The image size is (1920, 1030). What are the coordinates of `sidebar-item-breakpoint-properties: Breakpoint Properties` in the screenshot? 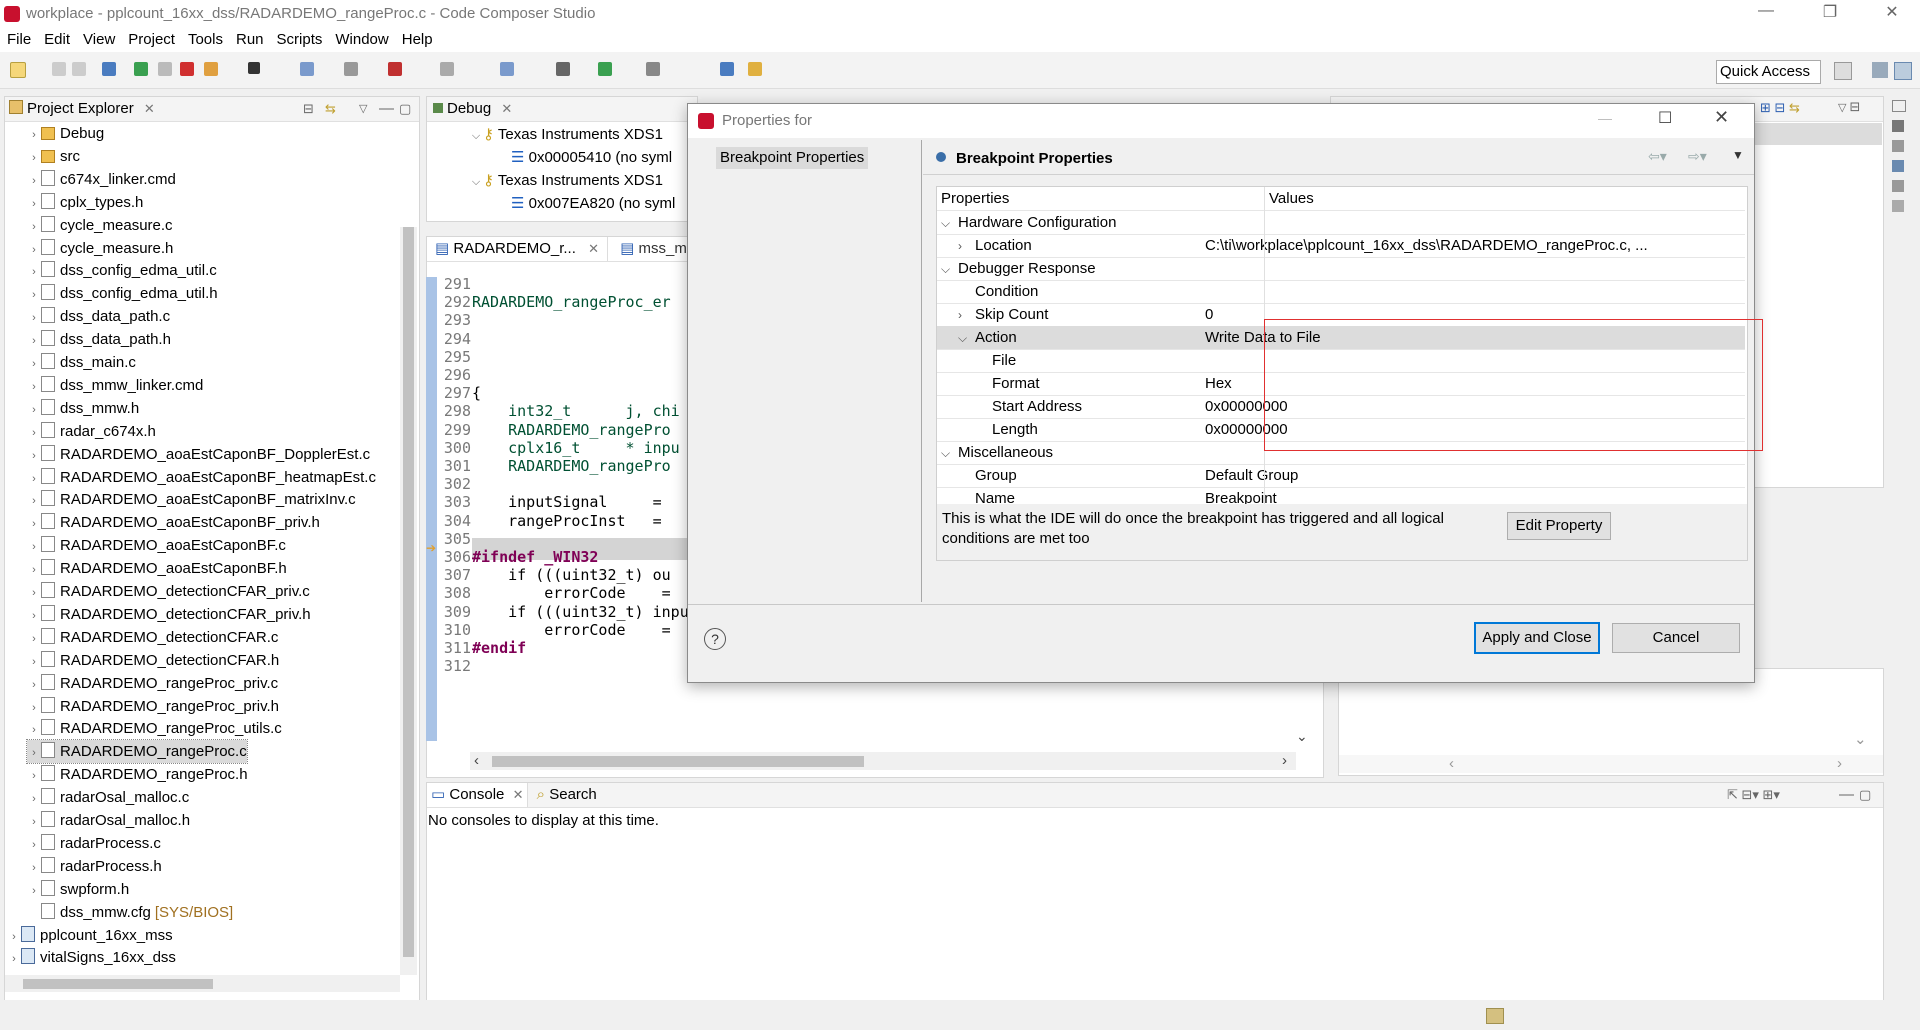 It's located at (792, 158).